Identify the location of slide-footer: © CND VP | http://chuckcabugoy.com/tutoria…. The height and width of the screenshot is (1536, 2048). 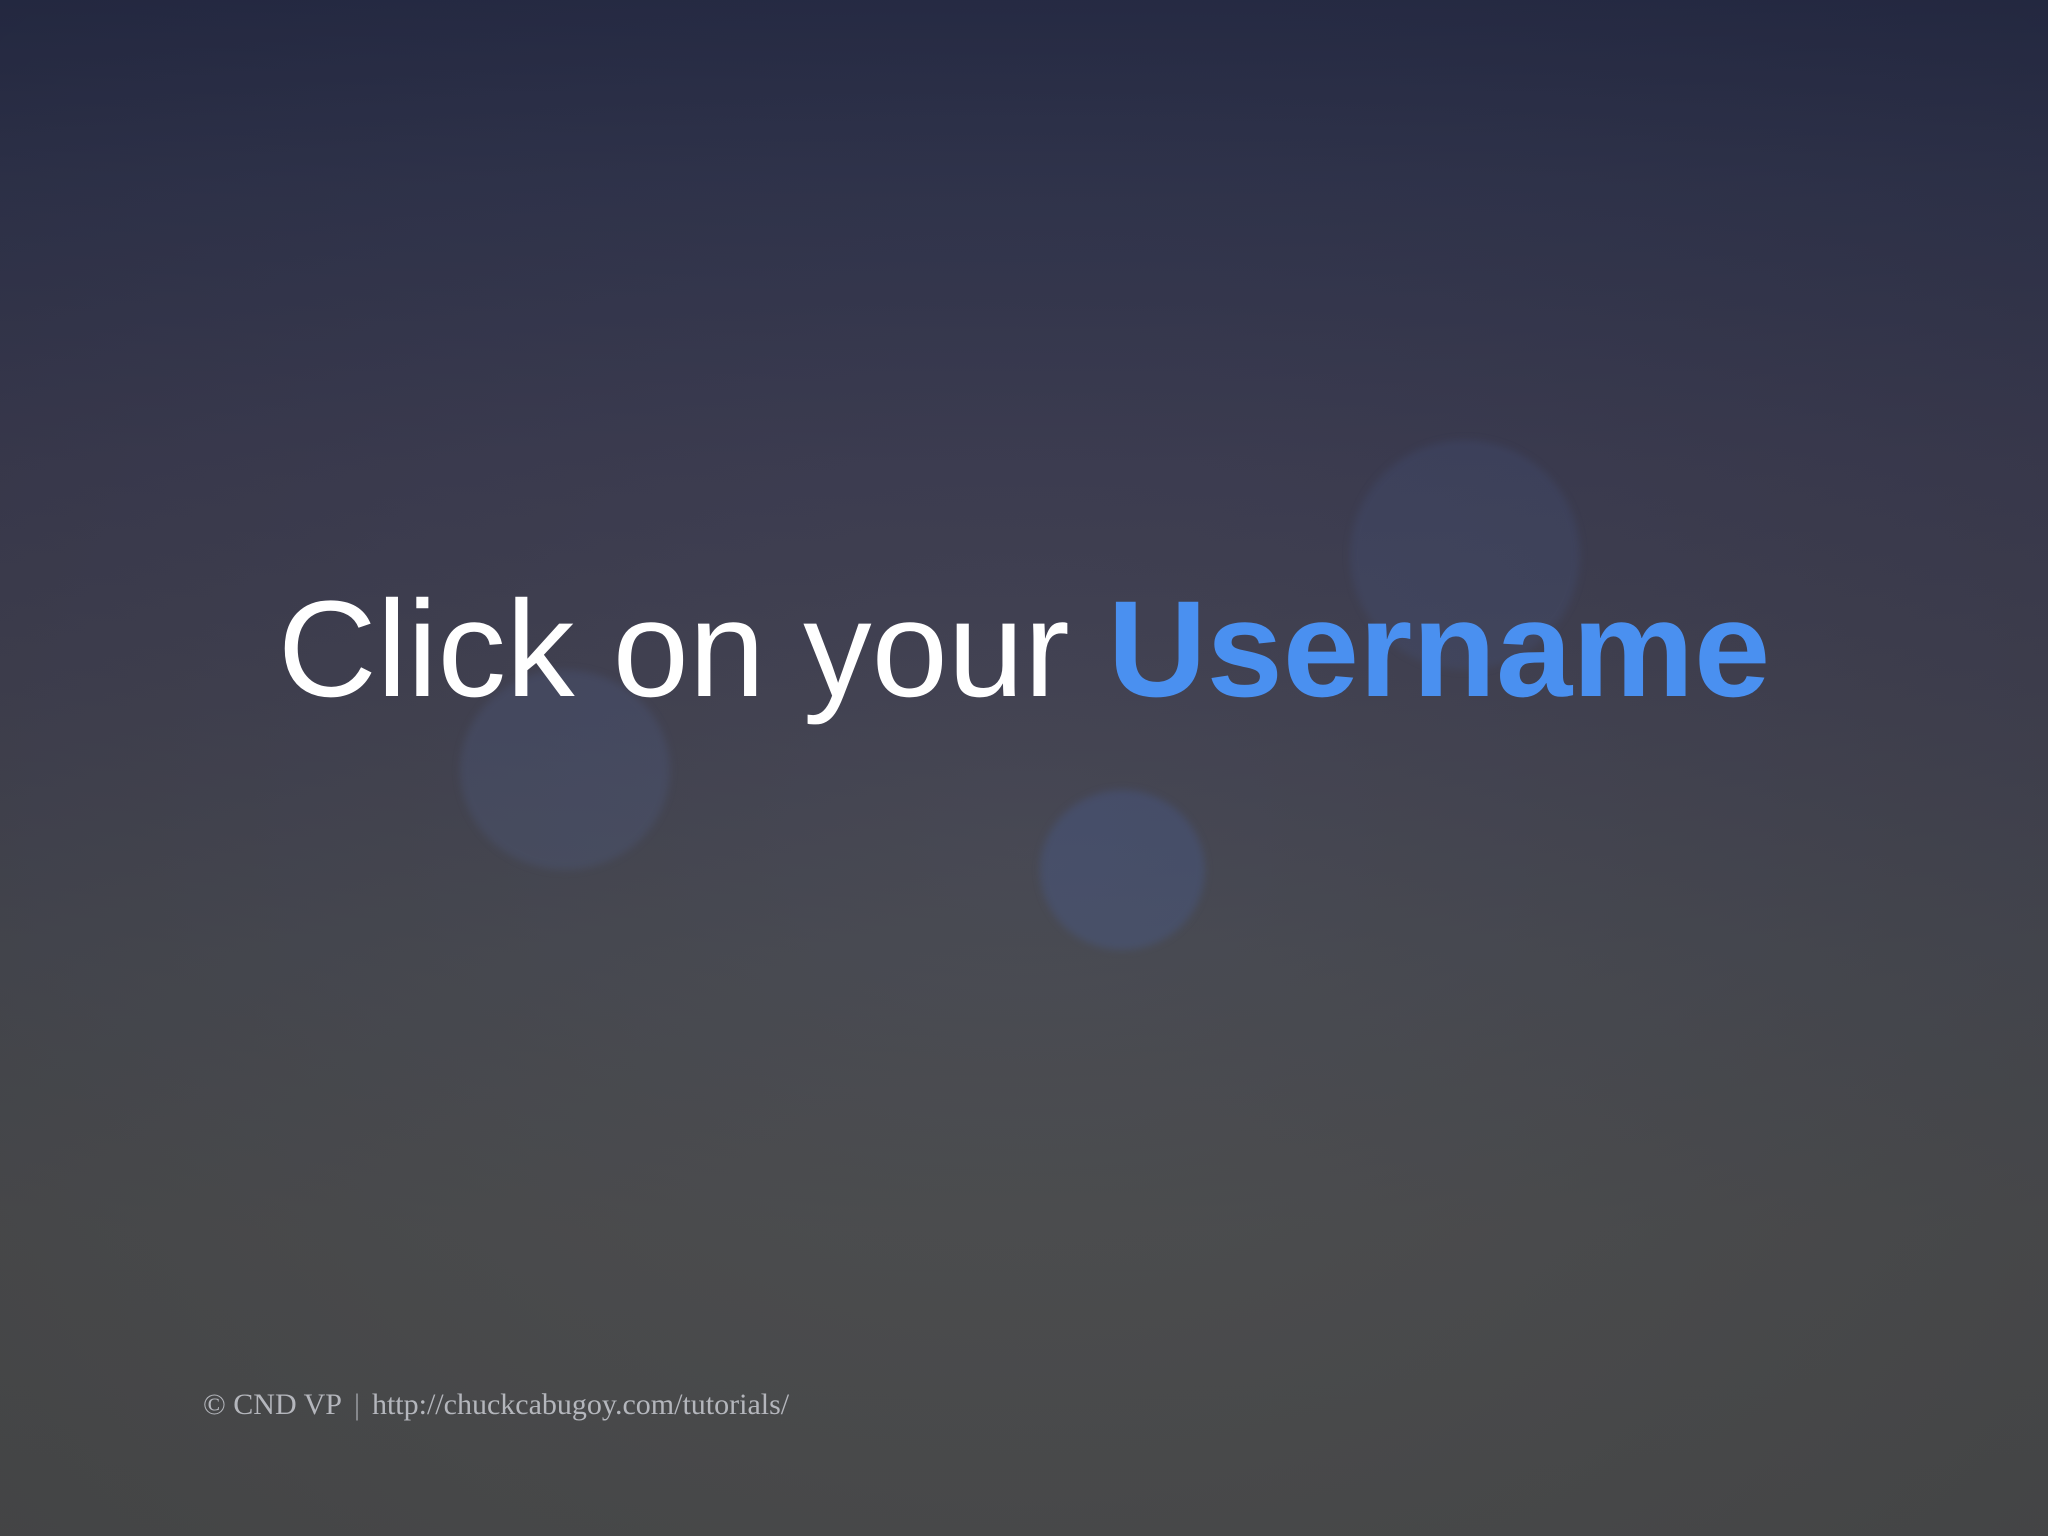
(496, 1405).